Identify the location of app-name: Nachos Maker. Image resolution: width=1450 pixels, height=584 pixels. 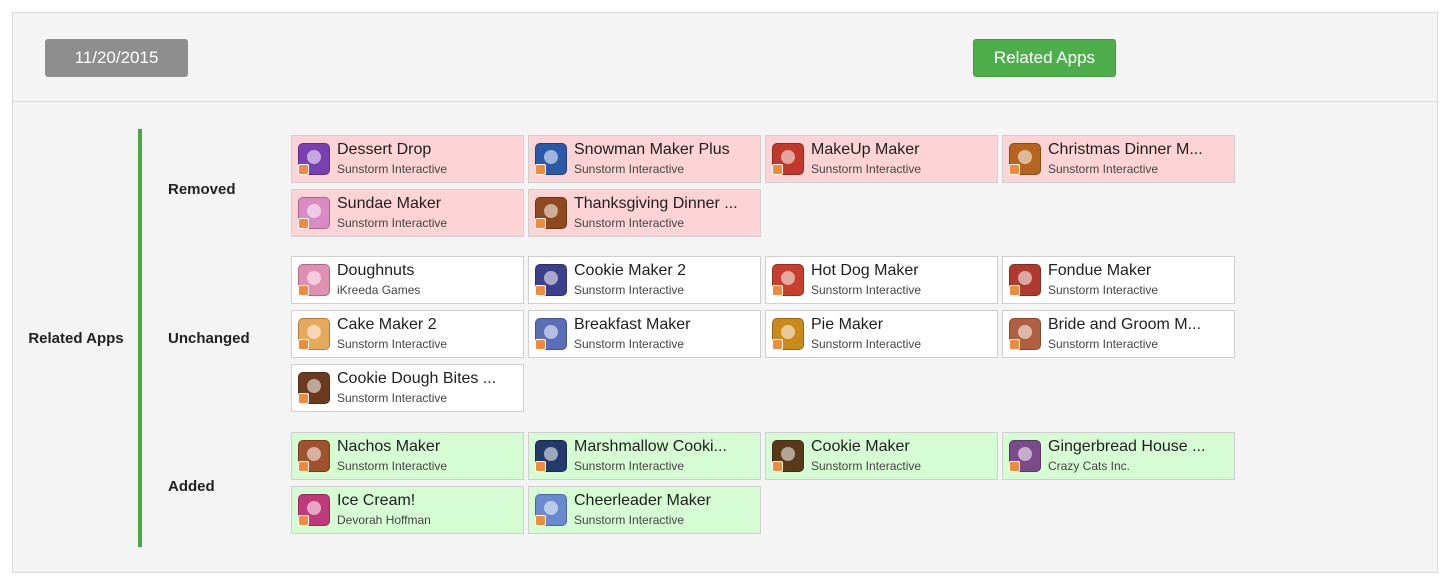
(389, 446).